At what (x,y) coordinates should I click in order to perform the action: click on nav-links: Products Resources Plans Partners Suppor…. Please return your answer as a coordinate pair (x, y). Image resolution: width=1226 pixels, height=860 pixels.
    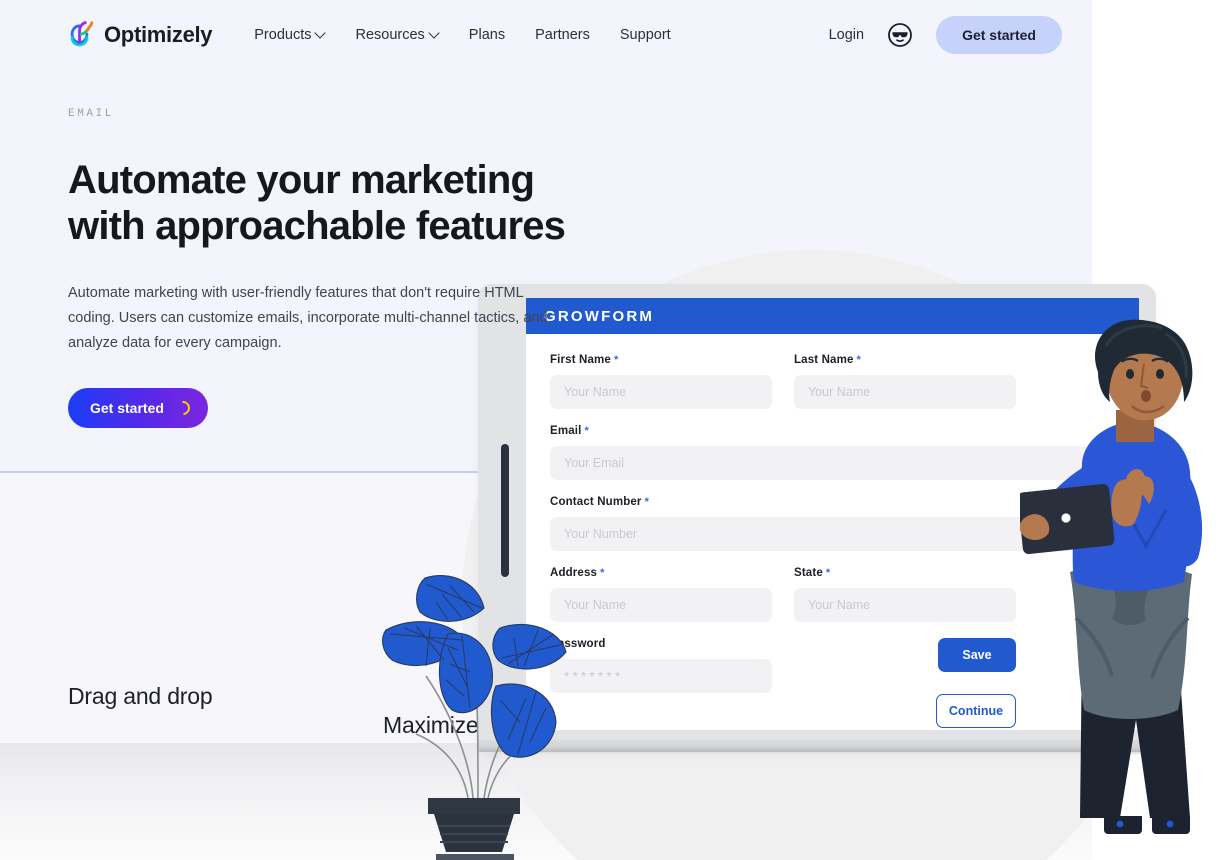
    Looking at the image, I should click on (462, 35).